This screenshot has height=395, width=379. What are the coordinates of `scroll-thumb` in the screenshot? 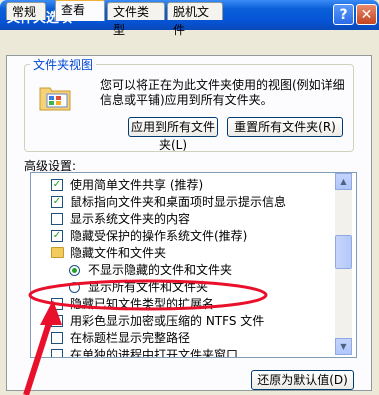 It's located at (343, 252).